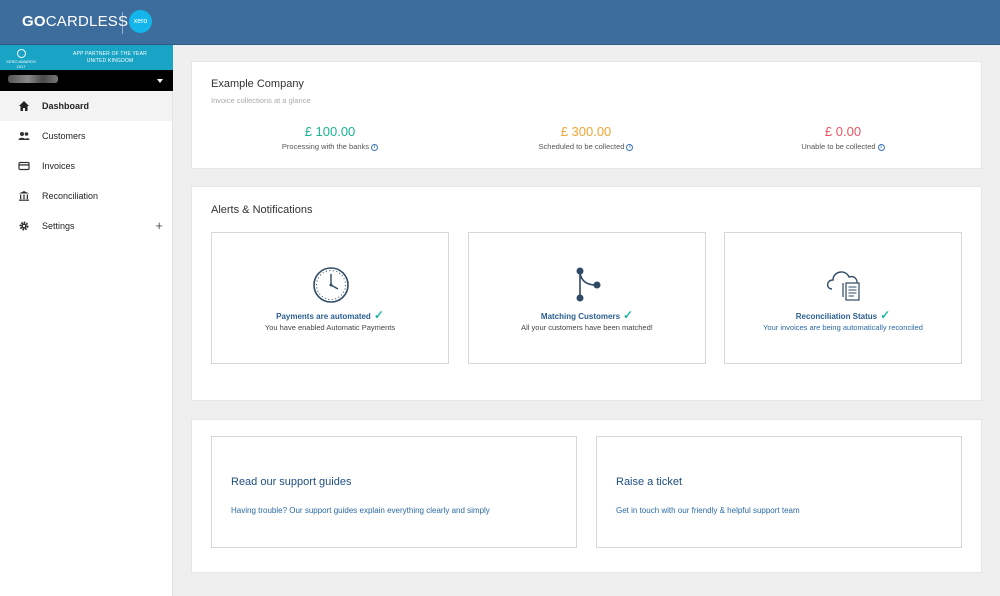  I want to click on home-icon, so click(24, 106).